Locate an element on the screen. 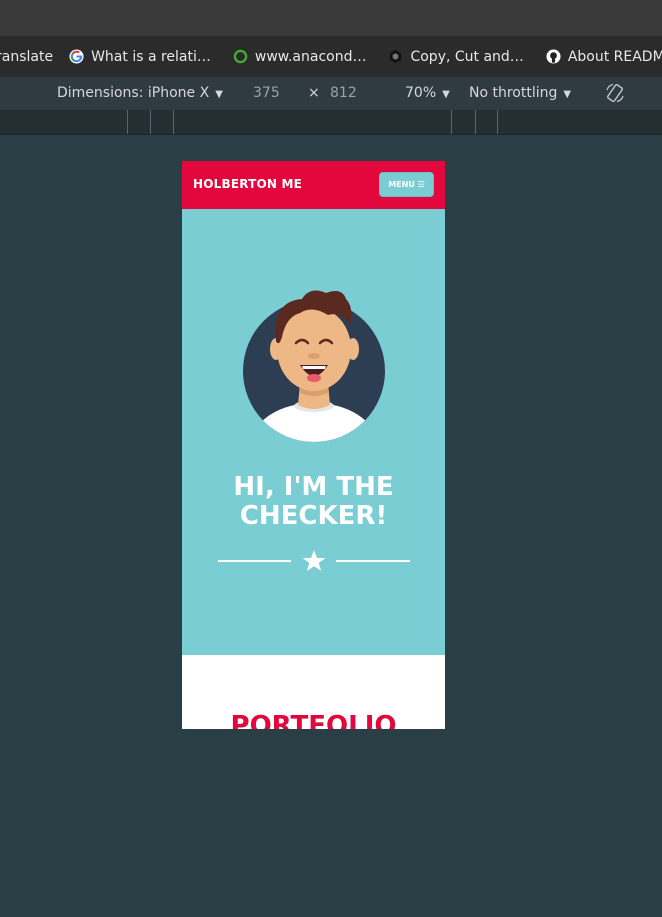  star-divider is located at coordinates (314, 561).